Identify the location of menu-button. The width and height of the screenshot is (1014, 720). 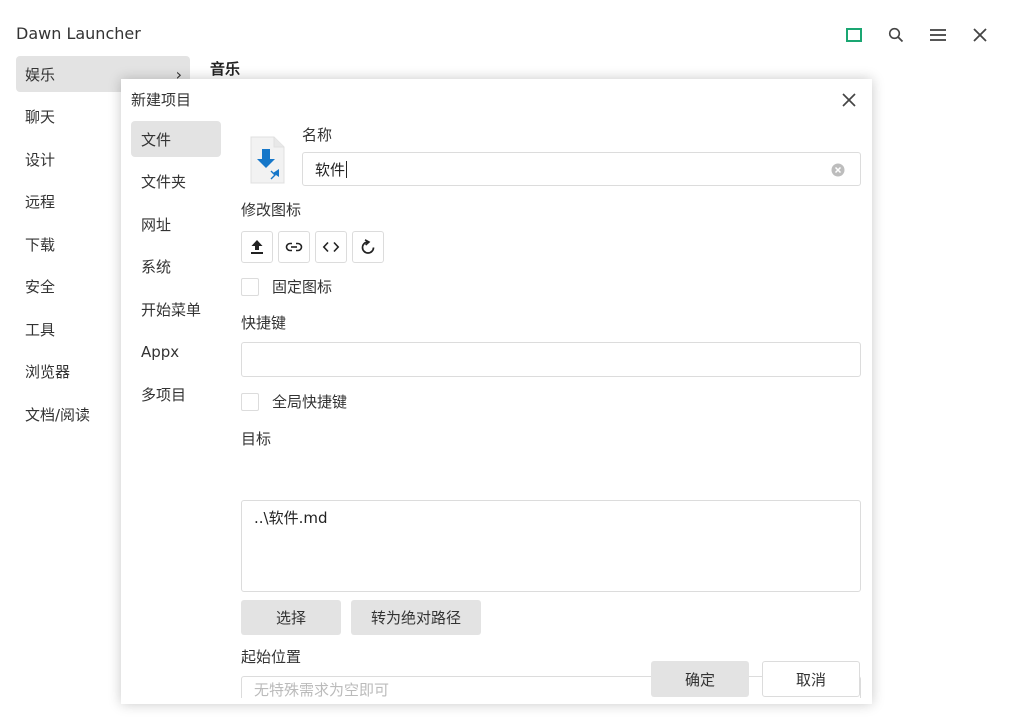
(938, 35).